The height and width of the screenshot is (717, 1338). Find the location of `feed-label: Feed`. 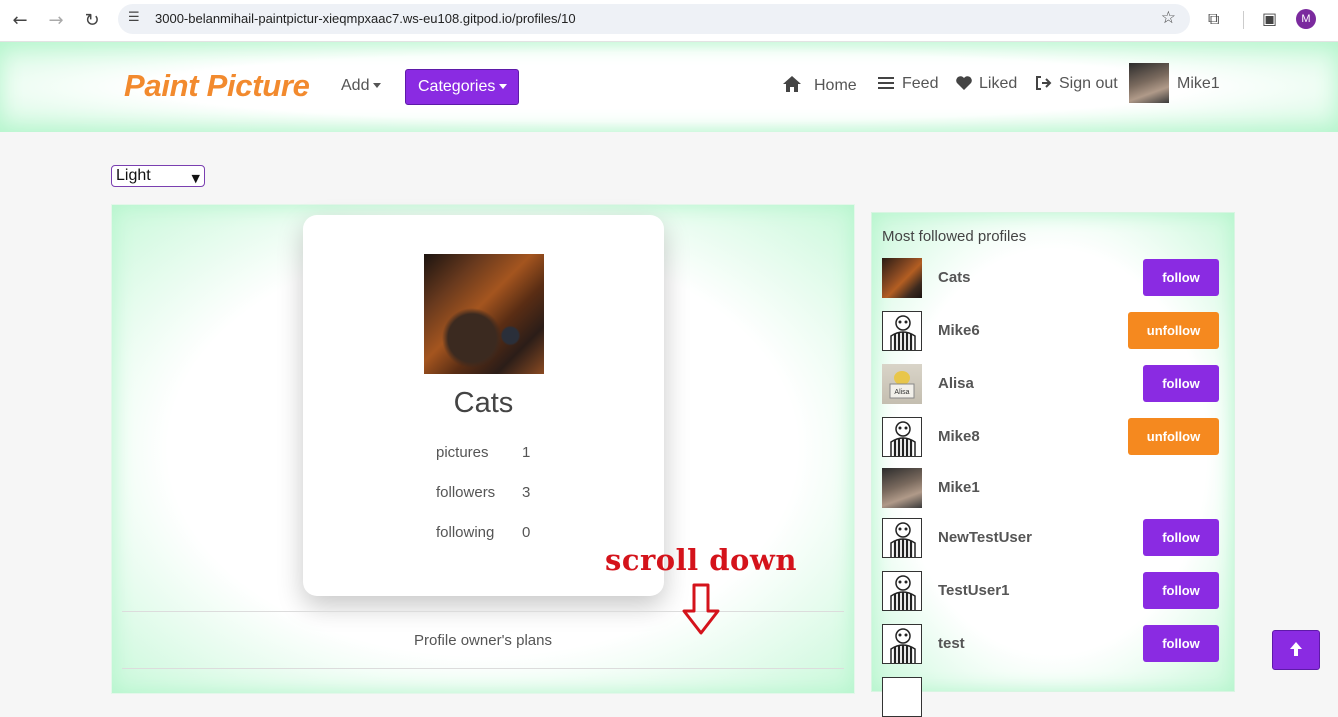

feed-label: Feed is located at coordinates (920, 83).